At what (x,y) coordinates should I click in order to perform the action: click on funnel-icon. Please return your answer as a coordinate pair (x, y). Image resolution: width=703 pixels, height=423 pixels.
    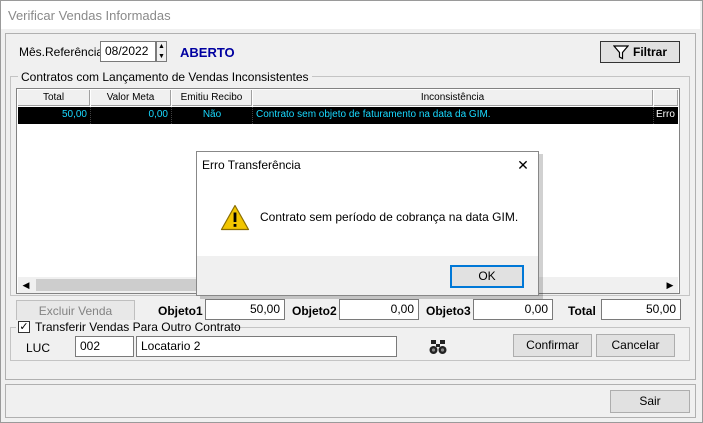
    Looking at the image, I should click on (621, 52).